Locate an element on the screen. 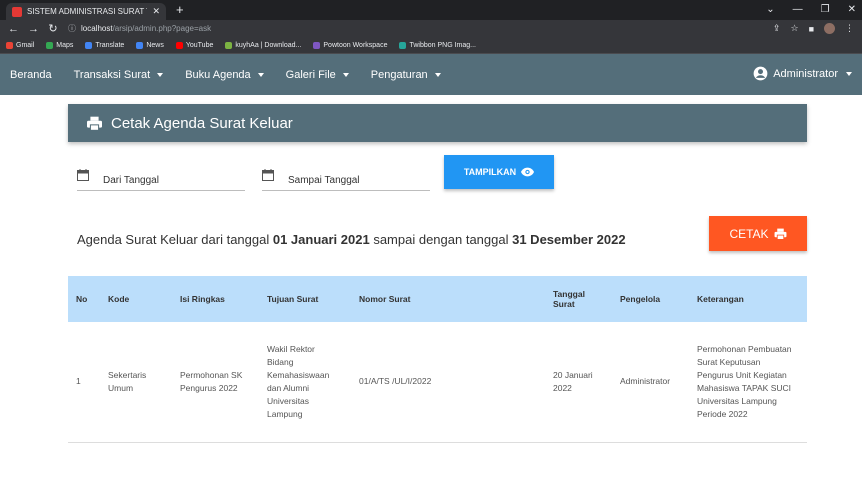  nav-beranda: Beranda is located at coordinates (31, 75).